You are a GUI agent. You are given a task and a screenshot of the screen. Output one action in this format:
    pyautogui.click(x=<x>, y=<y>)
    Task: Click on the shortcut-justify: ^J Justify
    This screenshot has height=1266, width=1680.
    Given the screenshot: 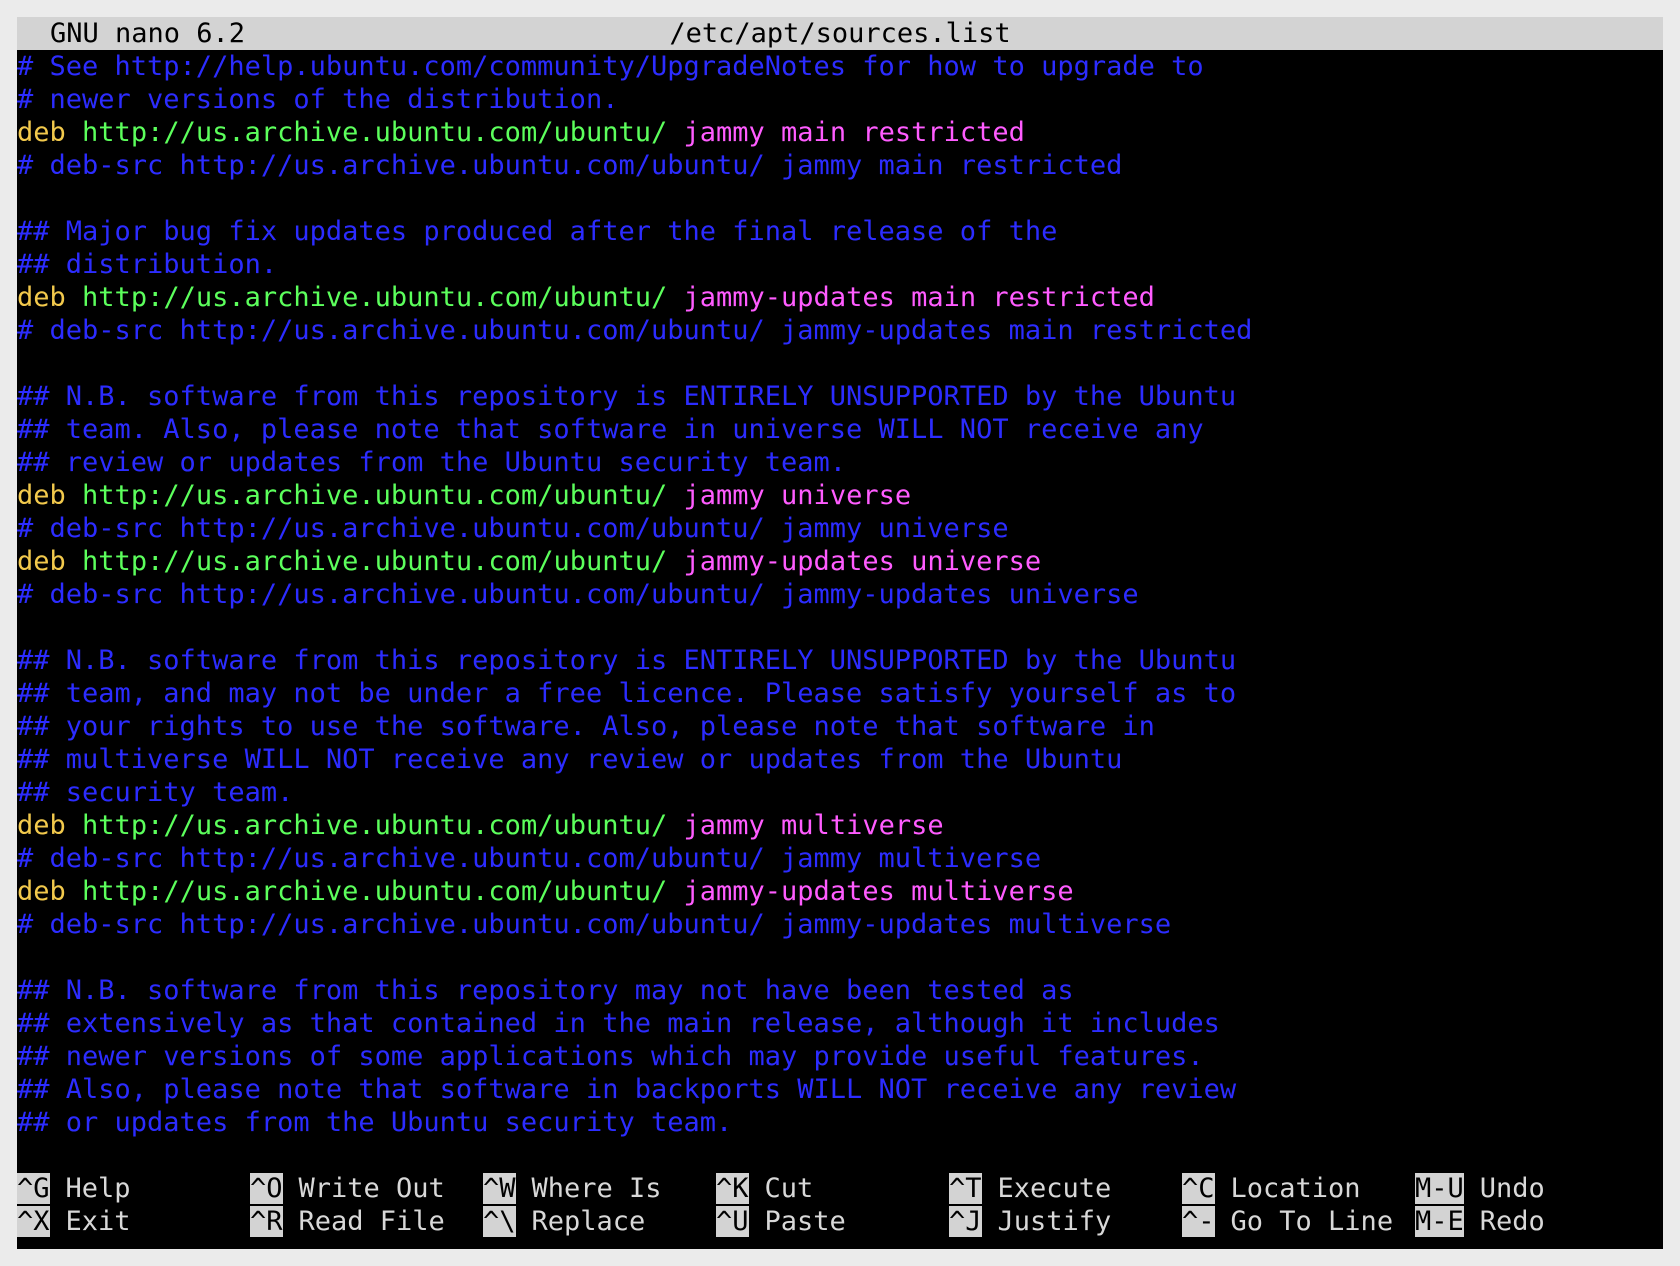 What is the action you would take?
    pyautogui.click(x=1030, y=1221)
    